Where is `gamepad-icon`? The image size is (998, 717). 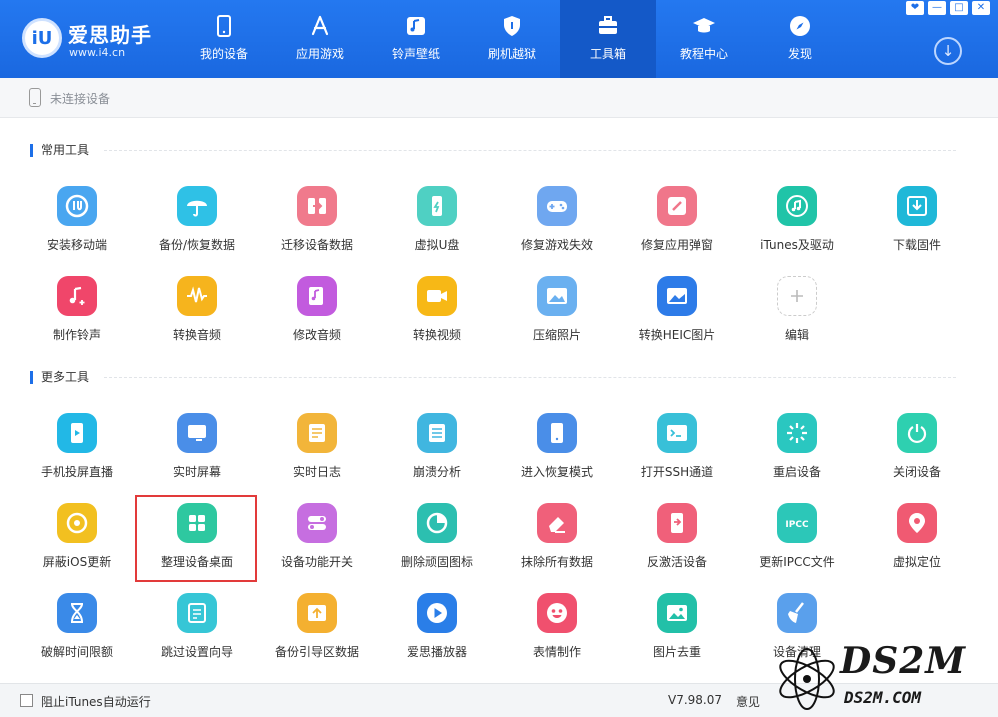 gamepad-icon is located at coordinates (557, 206).